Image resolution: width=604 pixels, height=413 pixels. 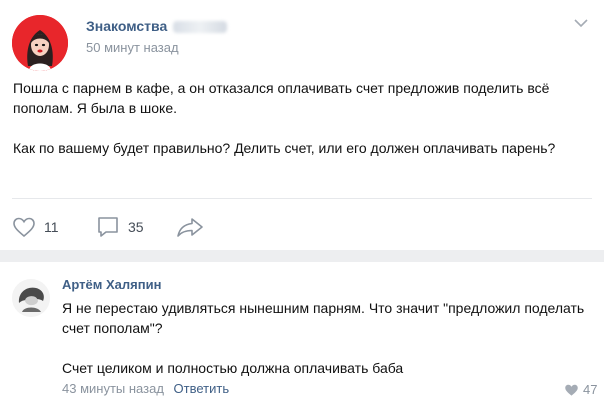 I want to click on chevron-down-icon, so click(x=581, y=23).